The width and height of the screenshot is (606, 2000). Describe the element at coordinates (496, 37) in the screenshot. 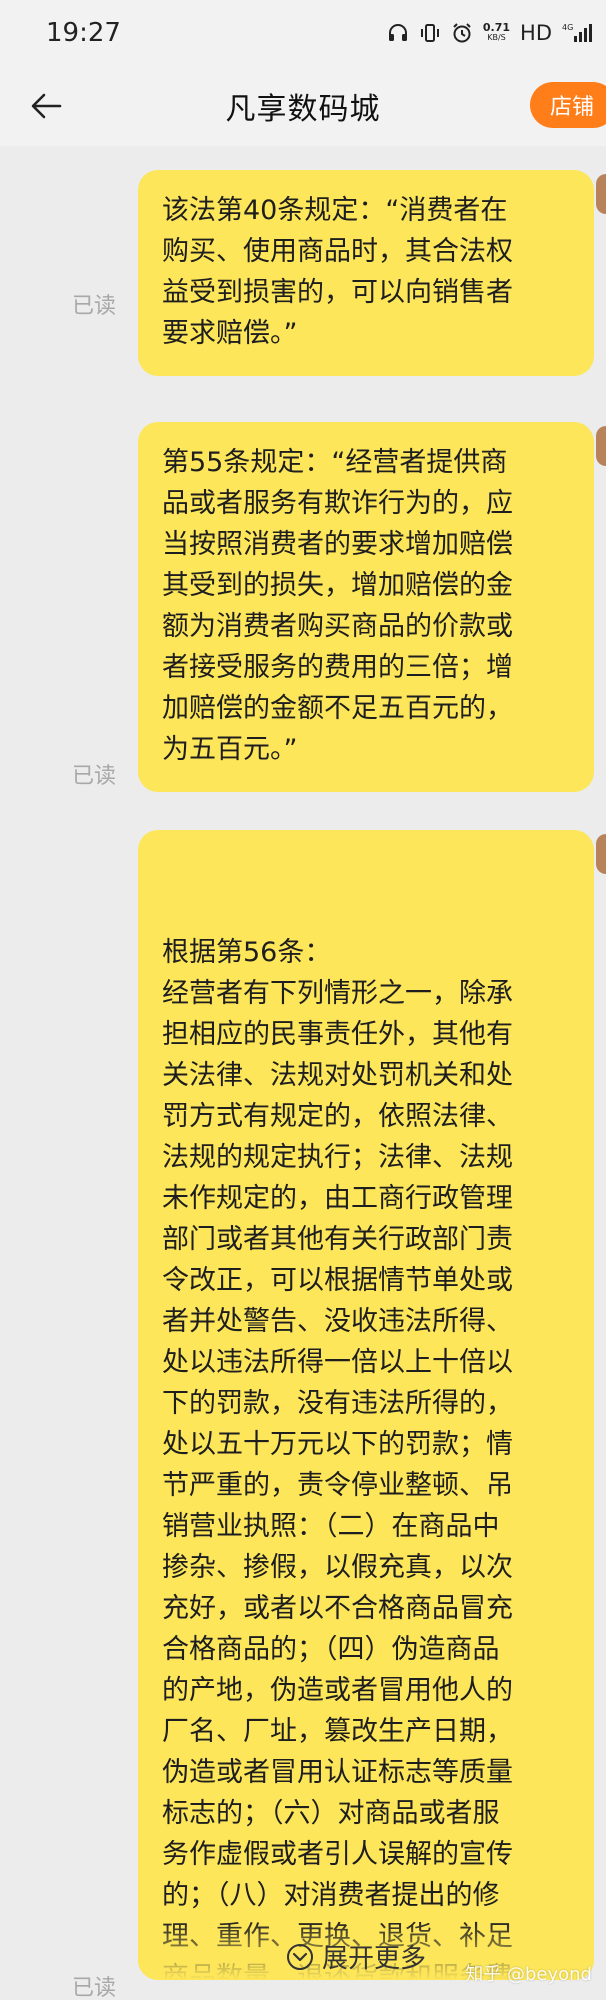

I see `network-speed-unit: KB/S` at that location.